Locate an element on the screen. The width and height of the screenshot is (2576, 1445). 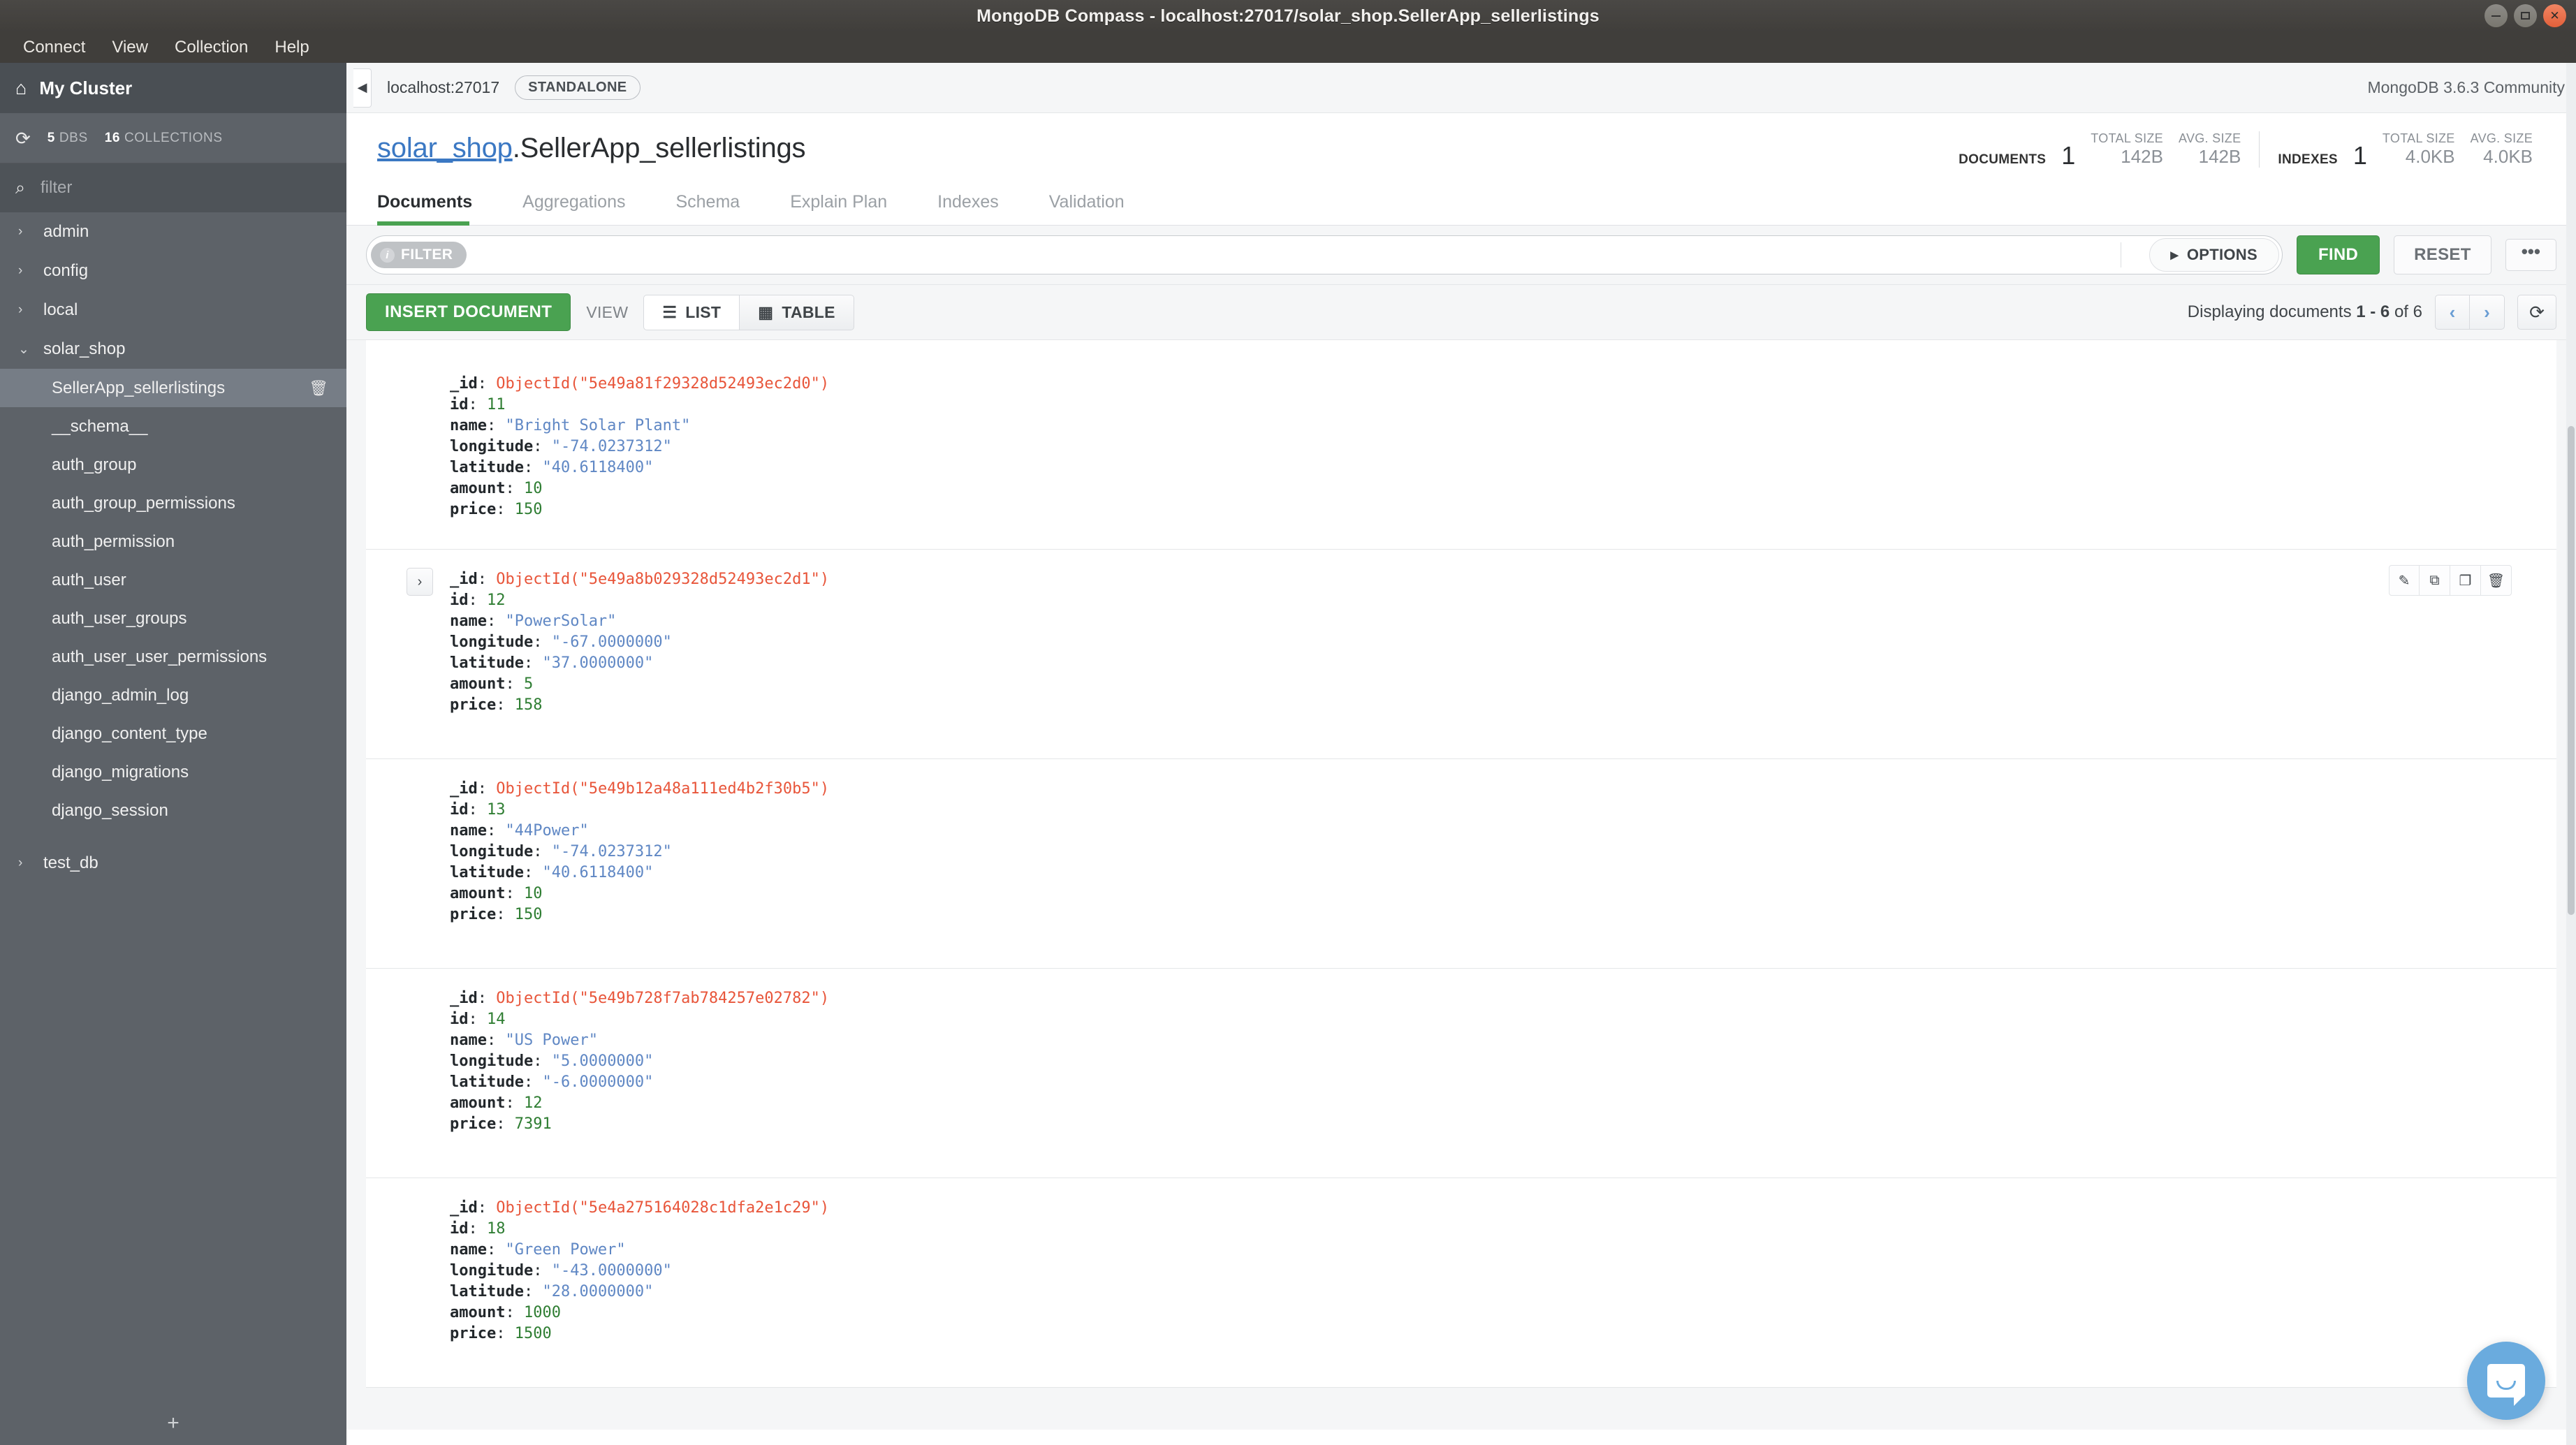
sidebar-db-label: test_db is located at coordinates (70, 862).